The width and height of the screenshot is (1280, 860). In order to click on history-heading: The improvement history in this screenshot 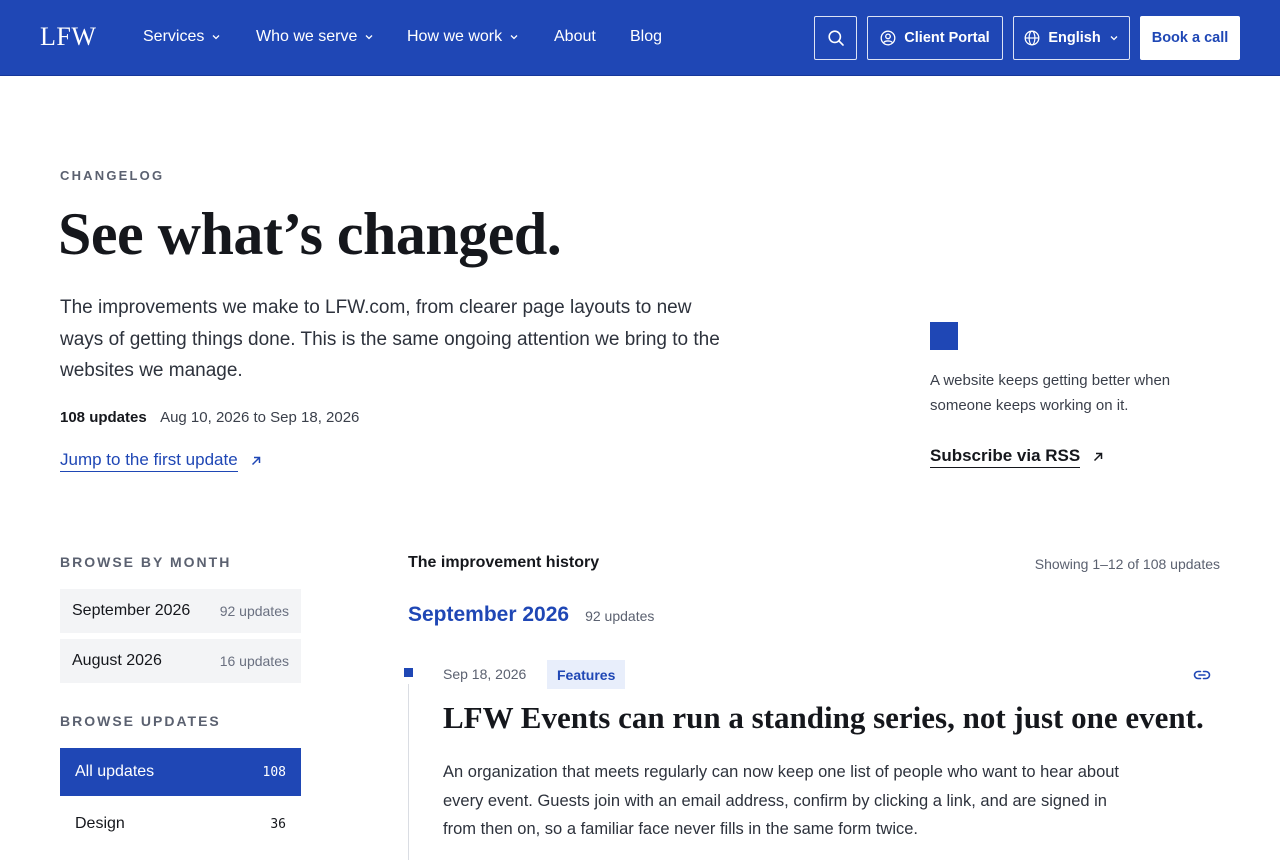, I will do `click(504, 562)`.